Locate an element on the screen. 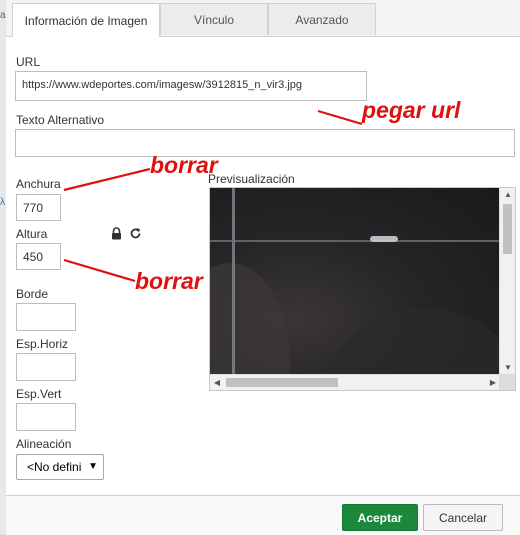 Image resolution: width=520 pixels, height=535 pixels. annotation-line-height is located at coordinates (99, 270).